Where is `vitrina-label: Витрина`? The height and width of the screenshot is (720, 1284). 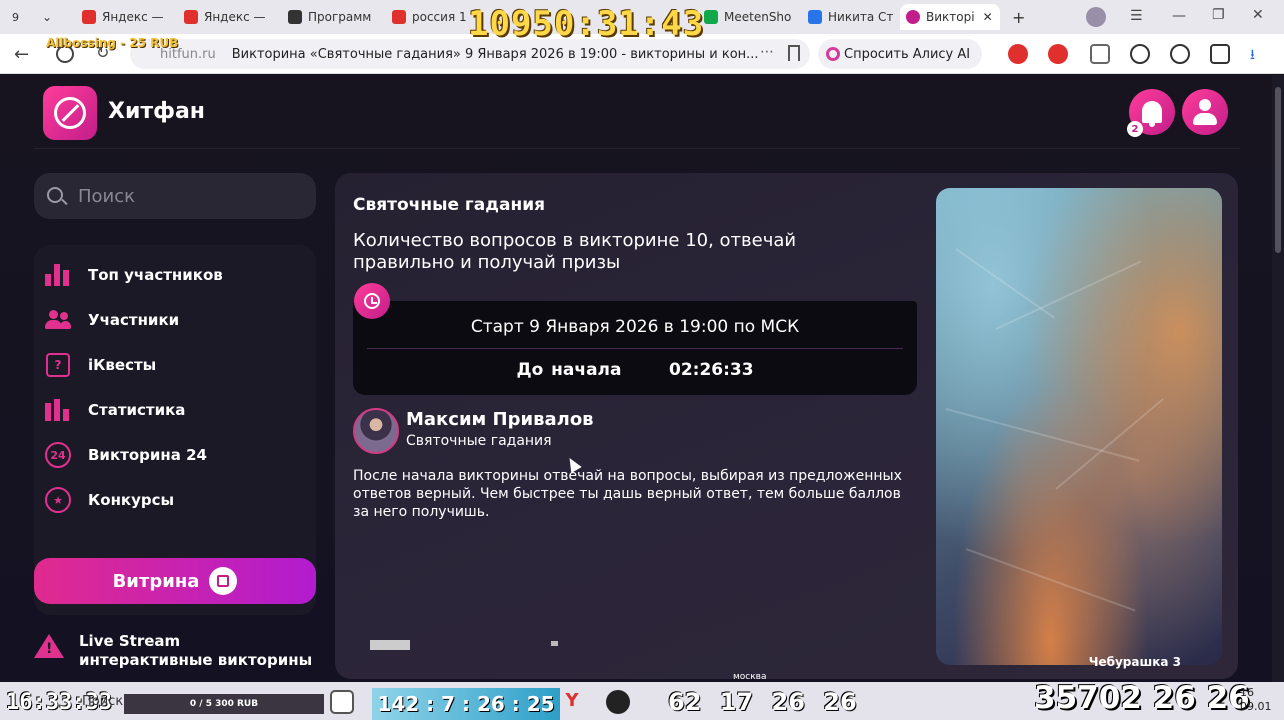 vitrina-label: Витрина is located at coordinates (156, 581).